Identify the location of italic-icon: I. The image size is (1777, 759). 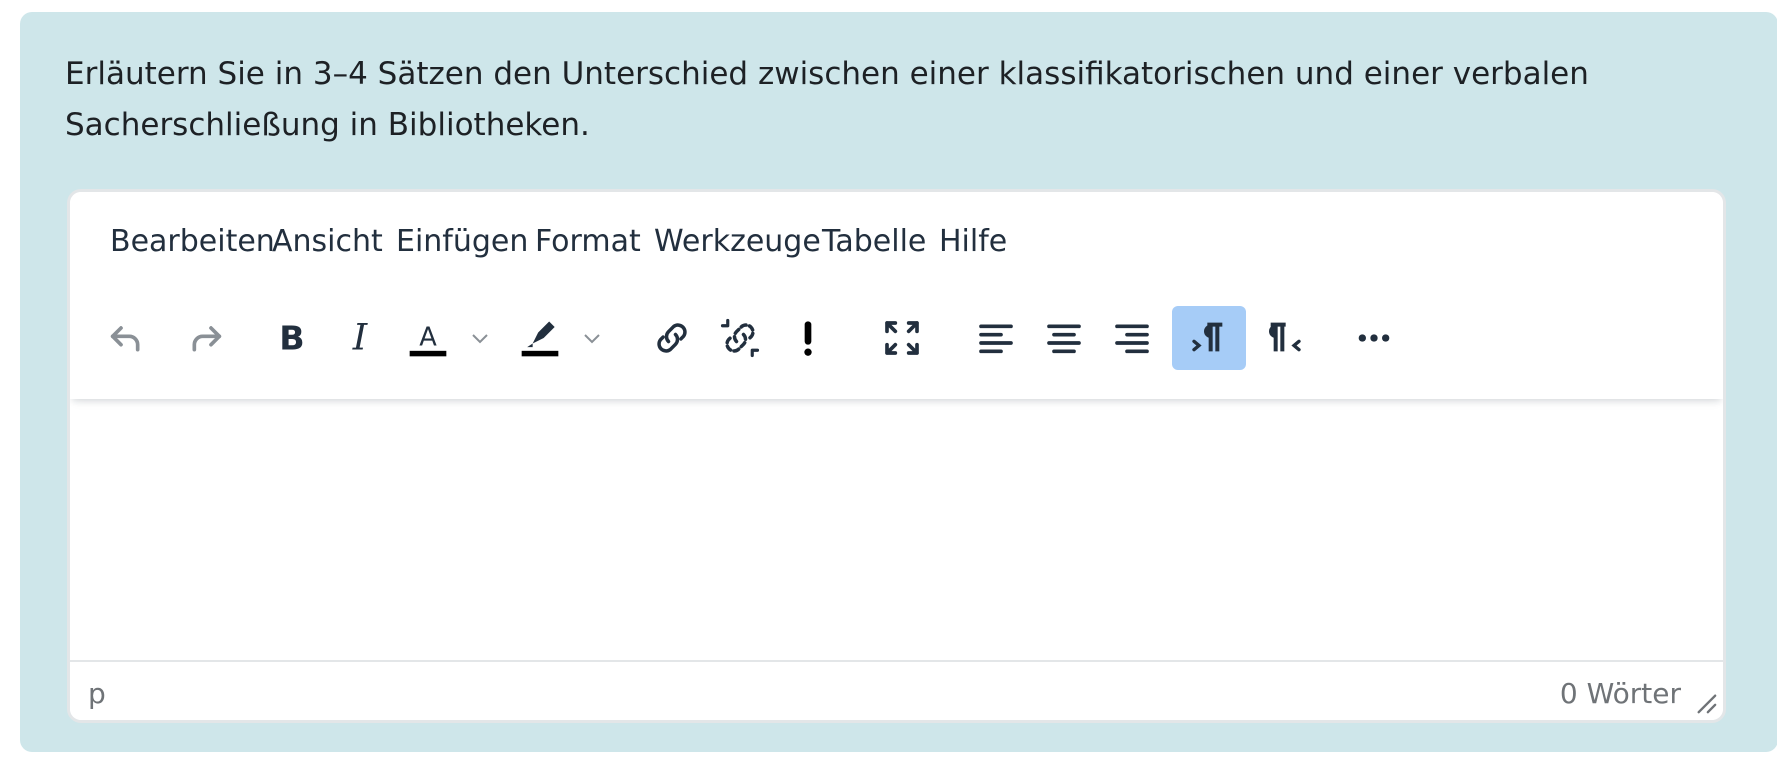
(360, 338).